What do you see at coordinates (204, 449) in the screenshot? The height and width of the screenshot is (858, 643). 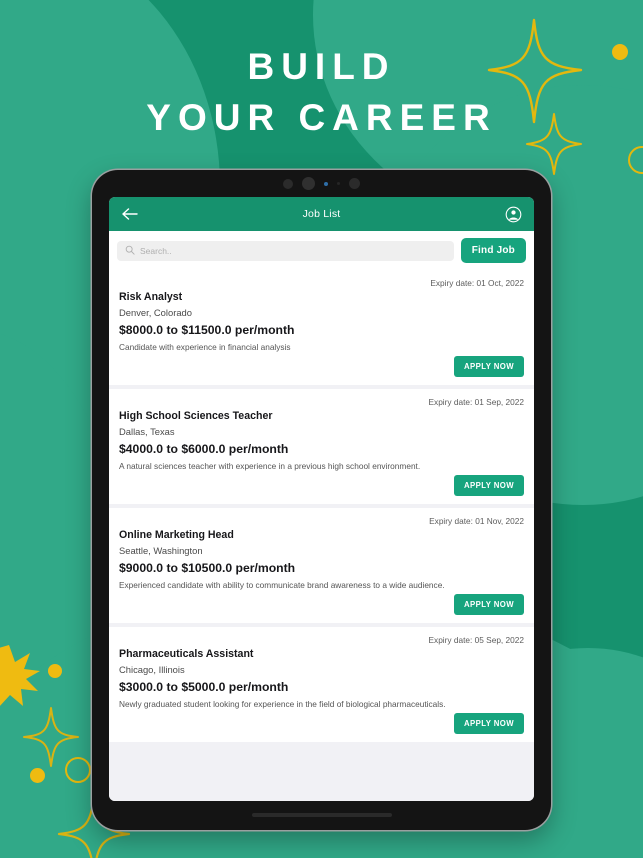 I see `job-salary: $4000.0 to $6000.0 per/month` at bounding box center [204, 449].